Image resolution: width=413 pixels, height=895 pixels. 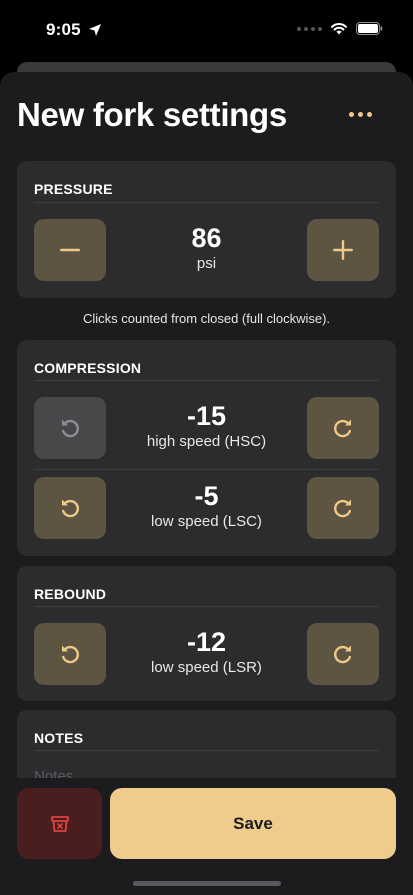 What do you see at coordinates (206, 441) in the screenshot?
I see `hsc-label: high speed (HSC)` at bounding box center [206, 441].